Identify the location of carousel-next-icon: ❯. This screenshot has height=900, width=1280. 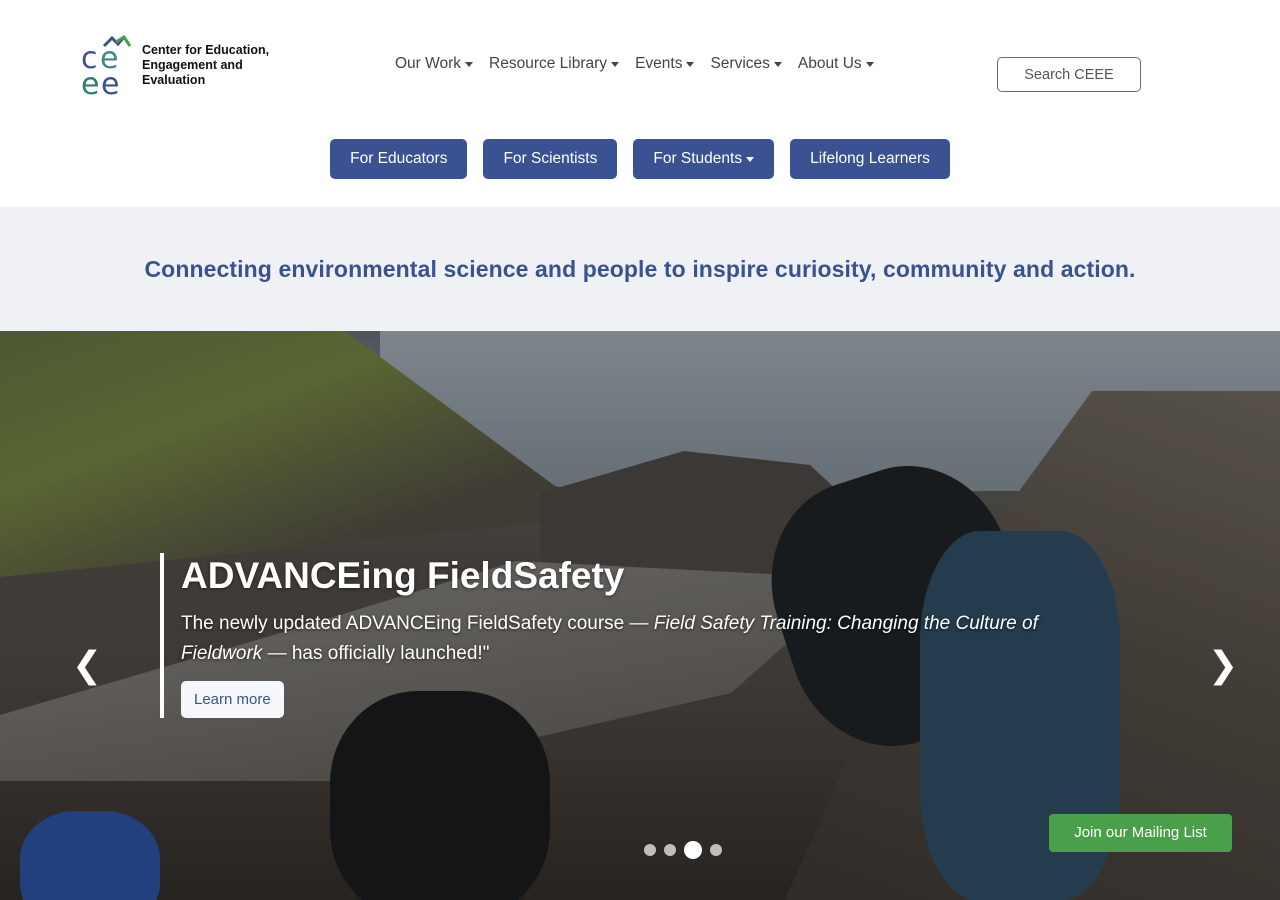
(1223, 665).